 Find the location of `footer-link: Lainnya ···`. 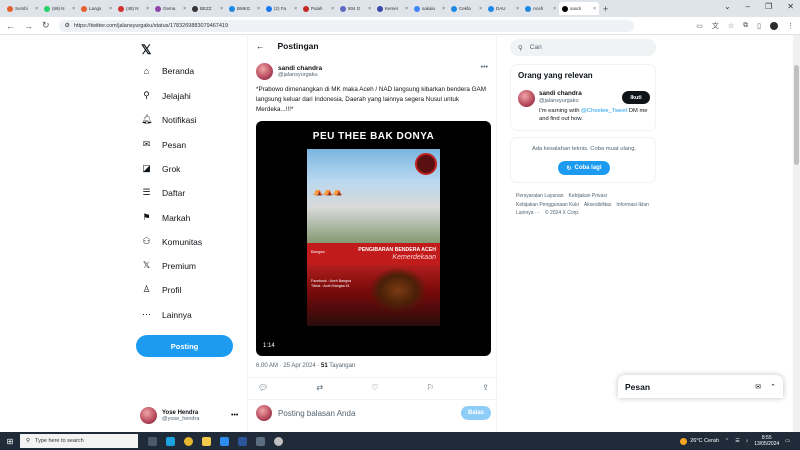

footer-link: Lainnya ··· is located at coordinates (528, 213).